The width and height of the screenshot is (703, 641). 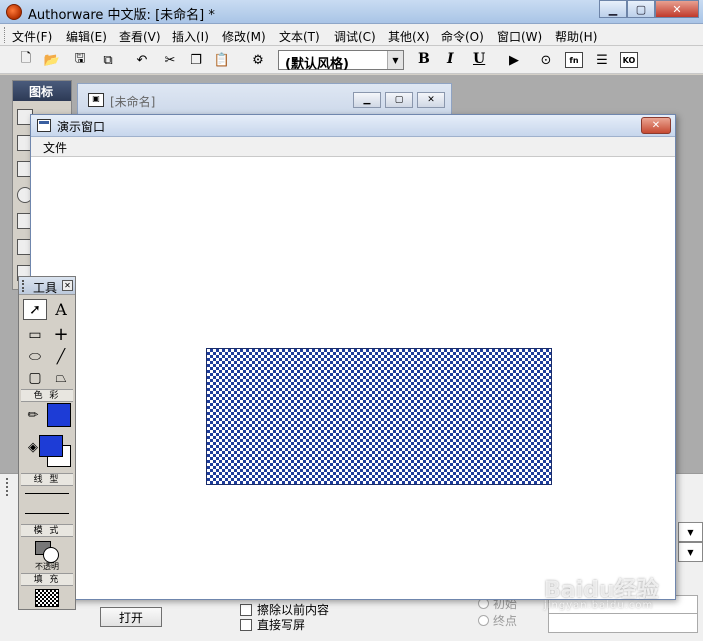 What do you see at coordinates (431, 100) in the screenshot?
I see `flowchart-close-button: ✕` at bounding box center [431, 100].